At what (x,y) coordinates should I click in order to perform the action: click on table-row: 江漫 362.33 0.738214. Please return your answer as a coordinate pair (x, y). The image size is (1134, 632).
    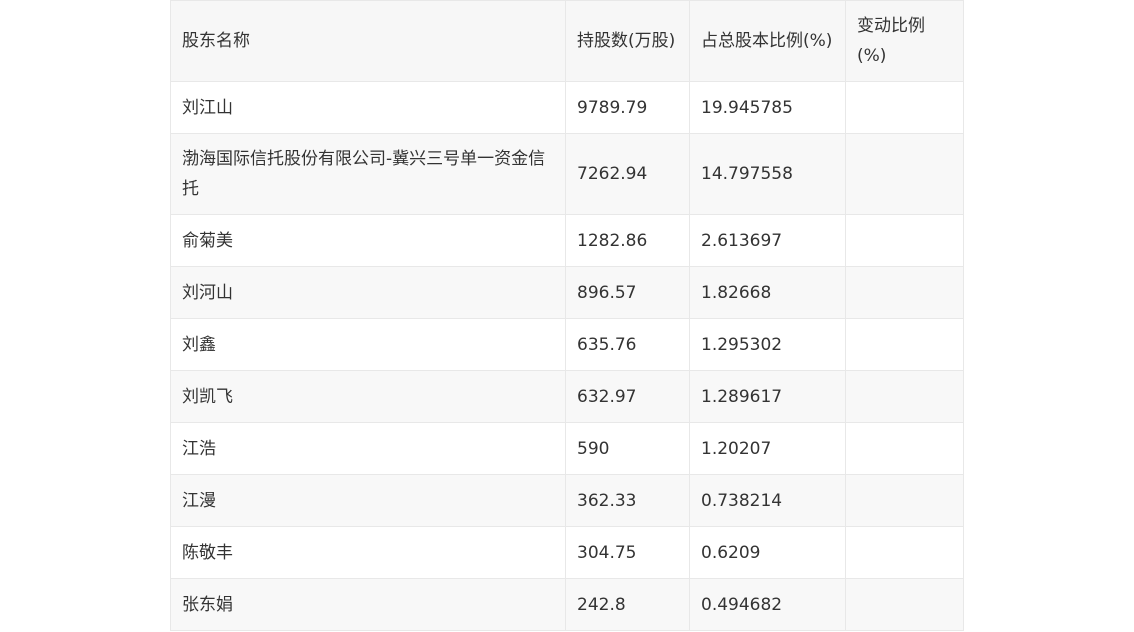
    Looking at the image, I should click on (567, 500).